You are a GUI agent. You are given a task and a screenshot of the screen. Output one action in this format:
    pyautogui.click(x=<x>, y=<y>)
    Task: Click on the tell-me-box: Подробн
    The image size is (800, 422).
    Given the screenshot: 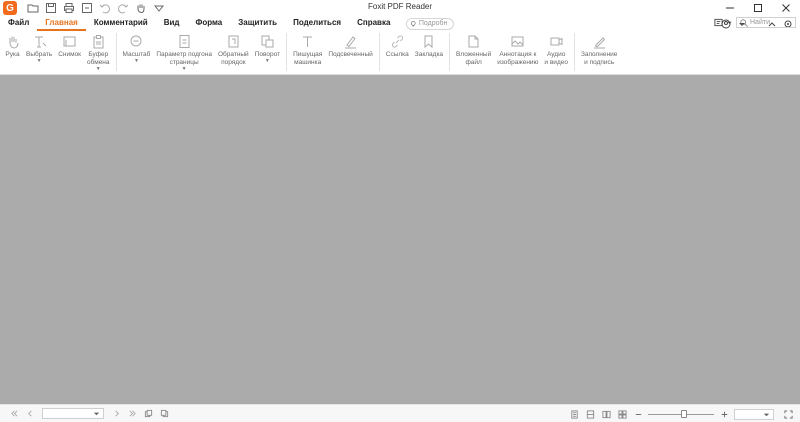 What is the action you would take?
    pyautogui.click(x=430, y=23)
    